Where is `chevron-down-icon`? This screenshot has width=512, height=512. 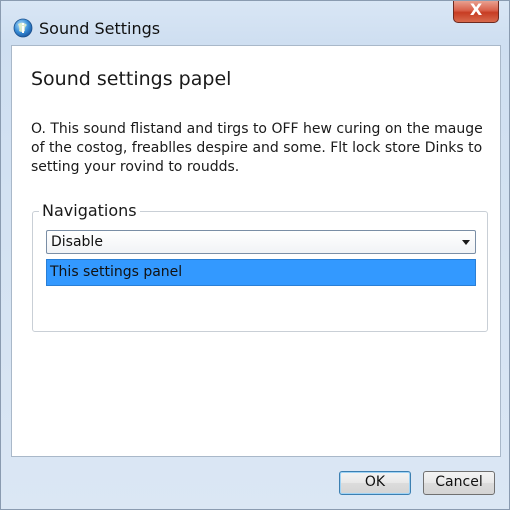
chevron-down-icon is located at coordinates (466, 242).